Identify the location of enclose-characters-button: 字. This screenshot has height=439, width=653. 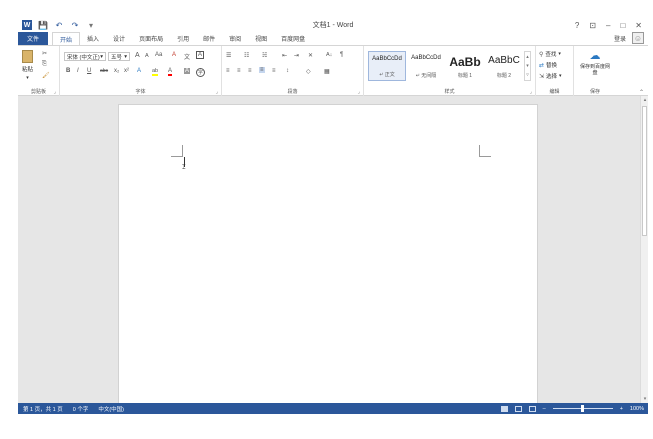
(201, 72).